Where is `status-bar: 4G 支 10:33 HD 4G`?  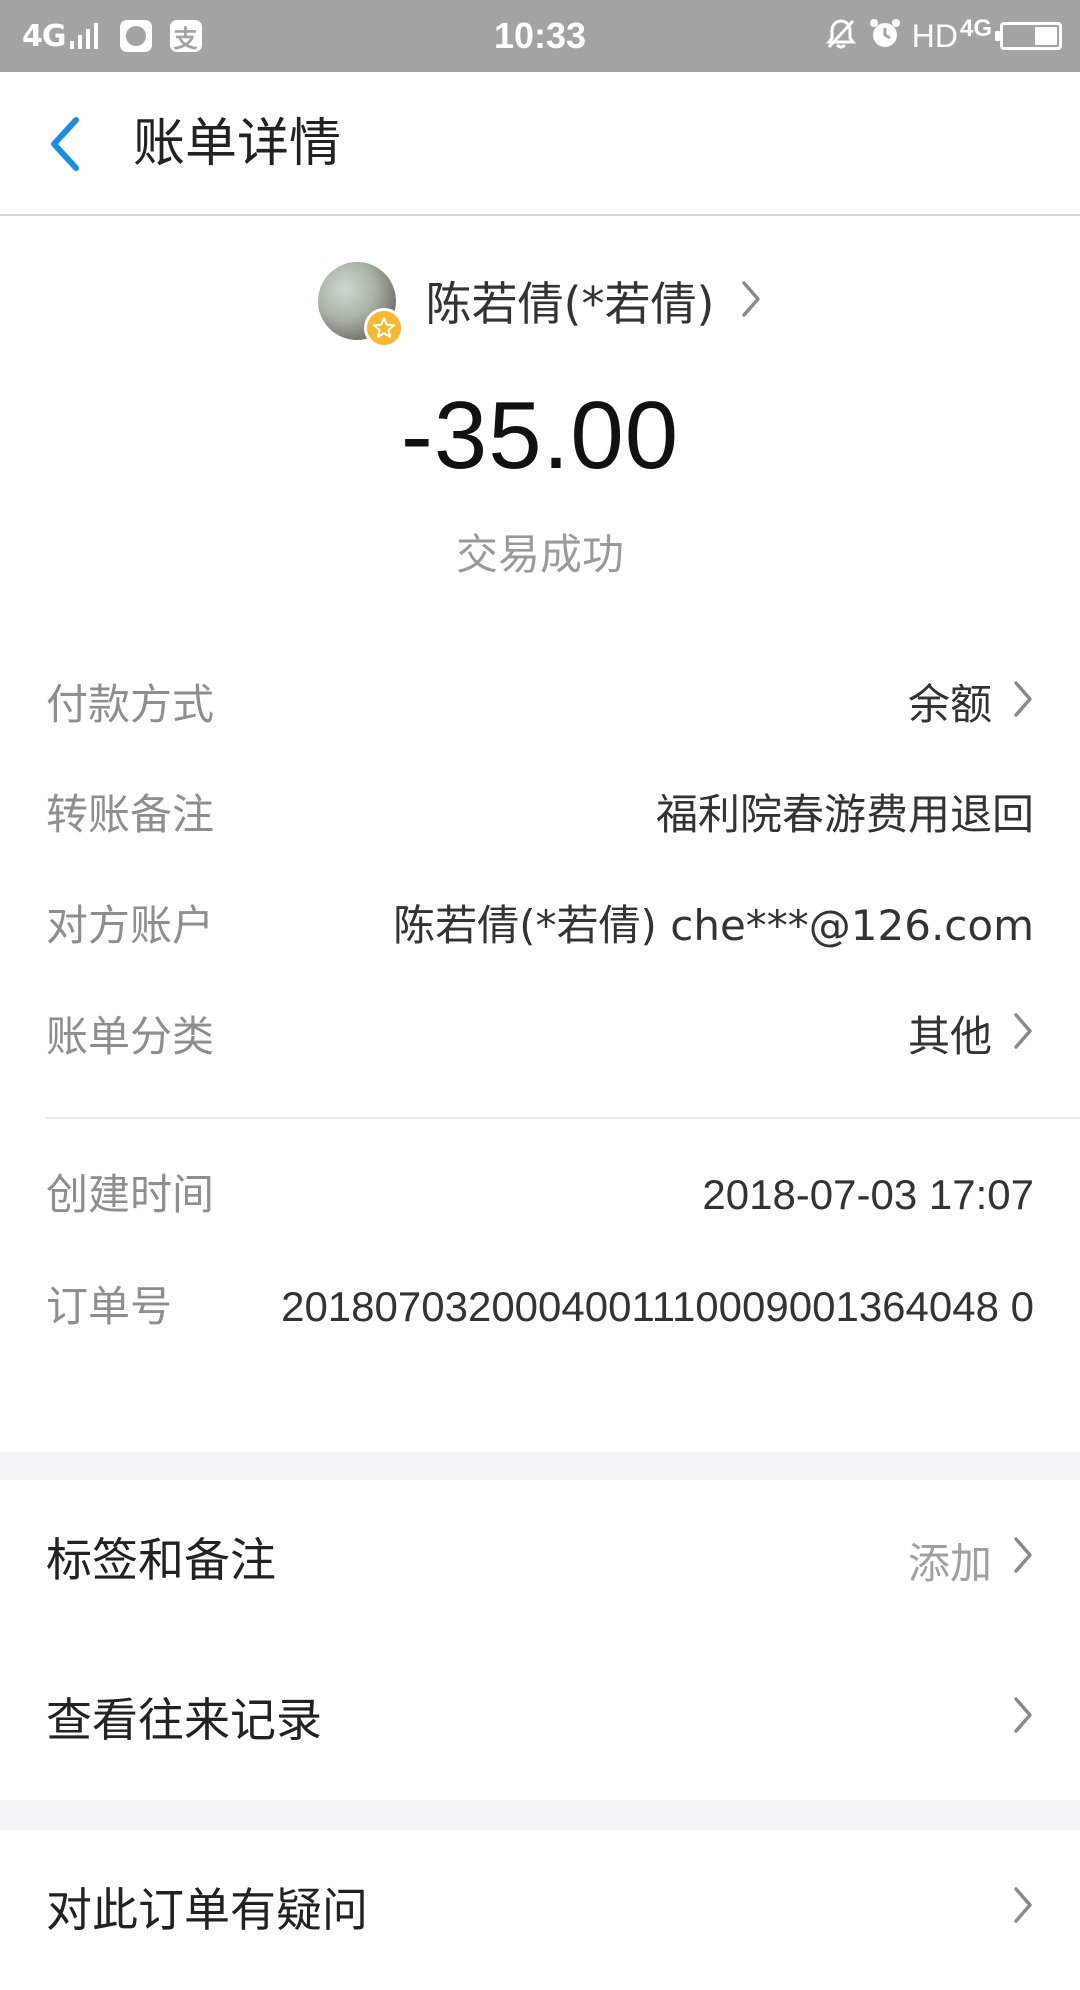 status-bar: 4G 支 10:33 HD 4G is located at coordinates (540, 36).